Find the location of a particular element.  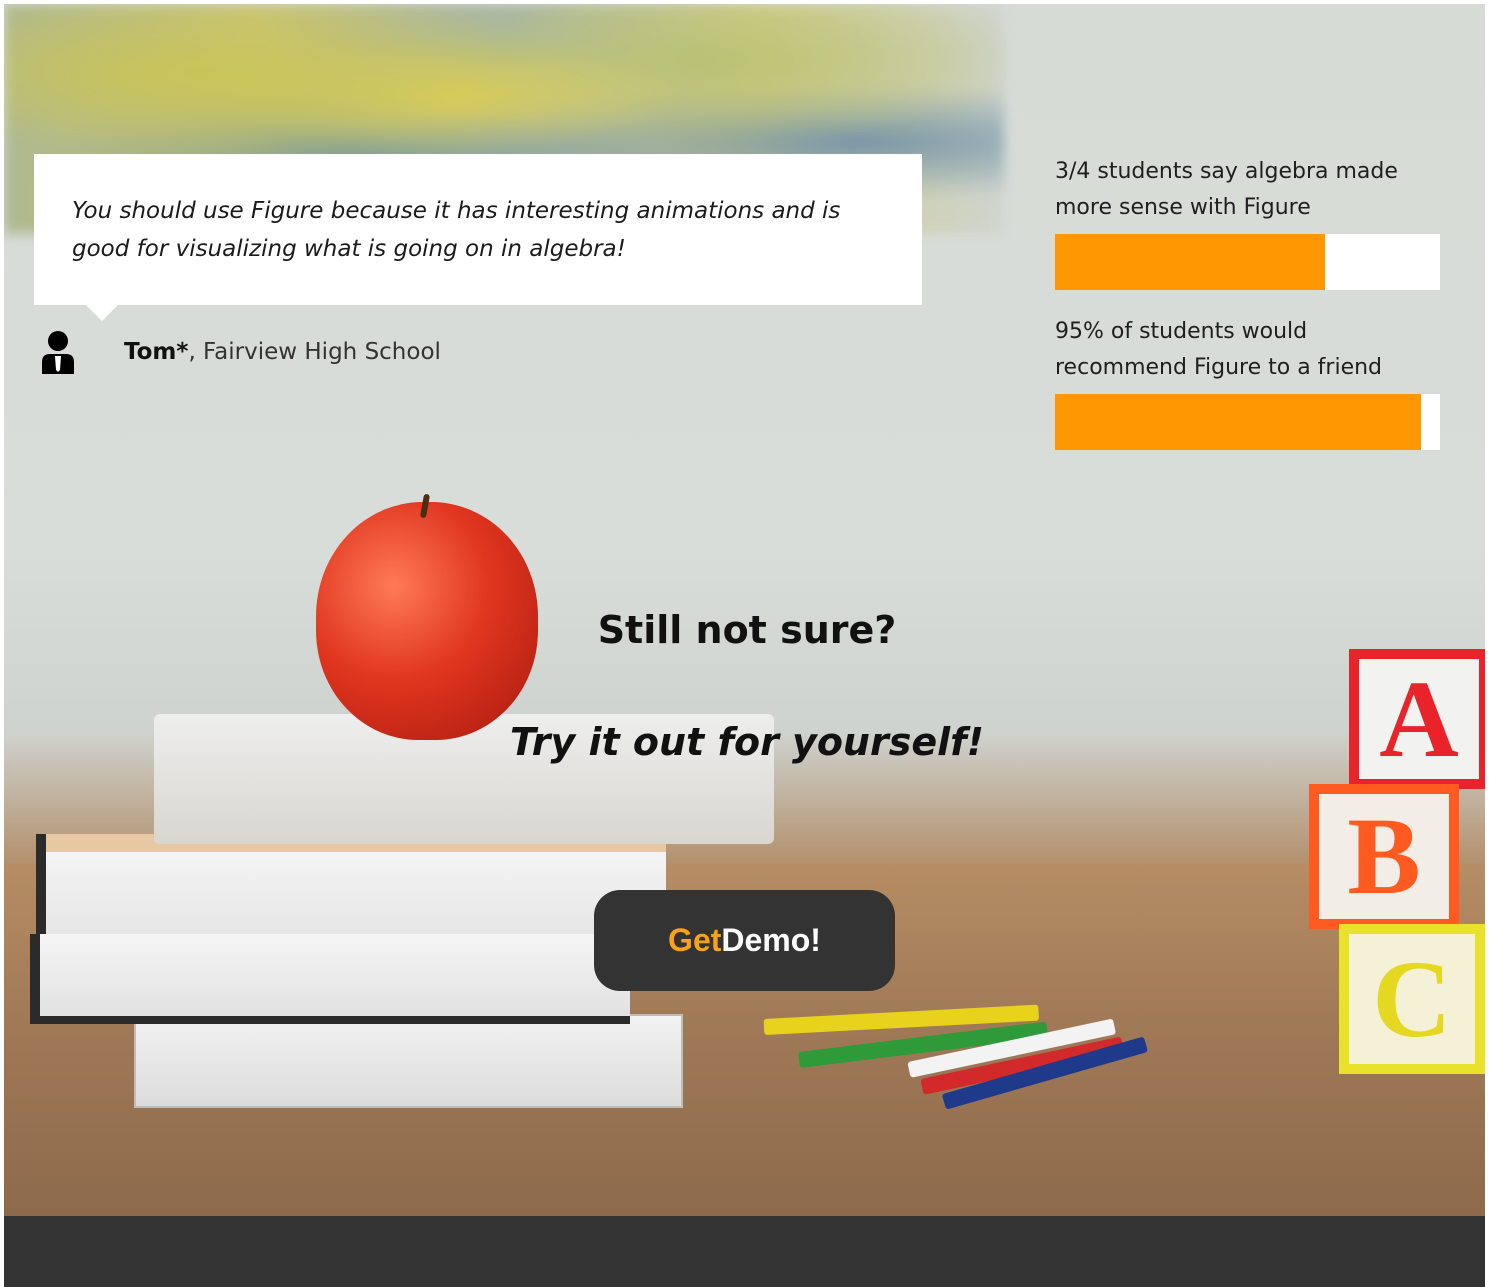

cta-subtitle: Try it out for yourself! is located at coordinates (747, 742).